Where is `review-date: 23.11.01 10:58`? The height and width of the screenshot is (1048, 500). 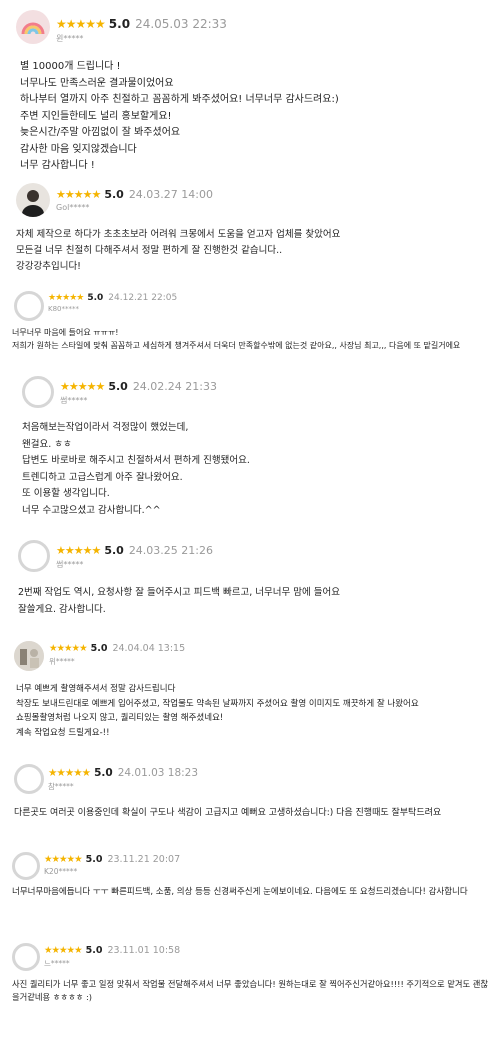
review-date: 23.11.01 10:58 is located at coordinates (144, 950).